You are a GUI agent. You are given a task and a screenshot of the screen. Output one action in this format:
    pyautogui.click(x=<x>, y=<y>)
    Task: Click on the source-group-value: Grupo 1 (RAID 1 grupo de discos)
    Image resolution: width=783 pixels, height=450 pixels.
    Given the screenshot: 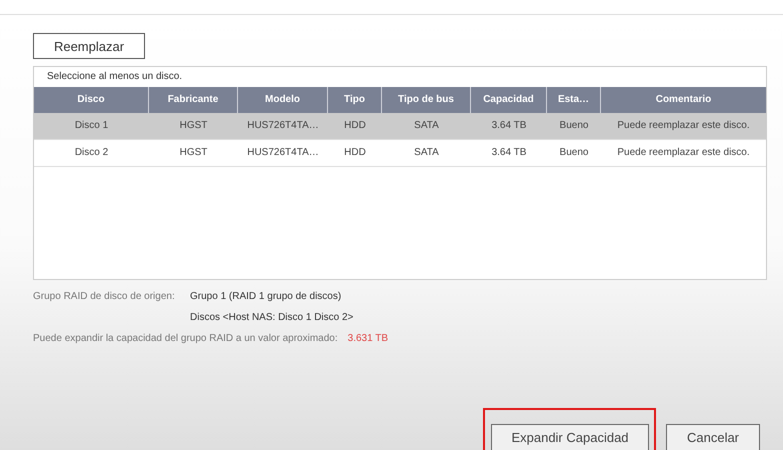 What is the action you would take?
    pyautogui.click(x=266, y=297)
    